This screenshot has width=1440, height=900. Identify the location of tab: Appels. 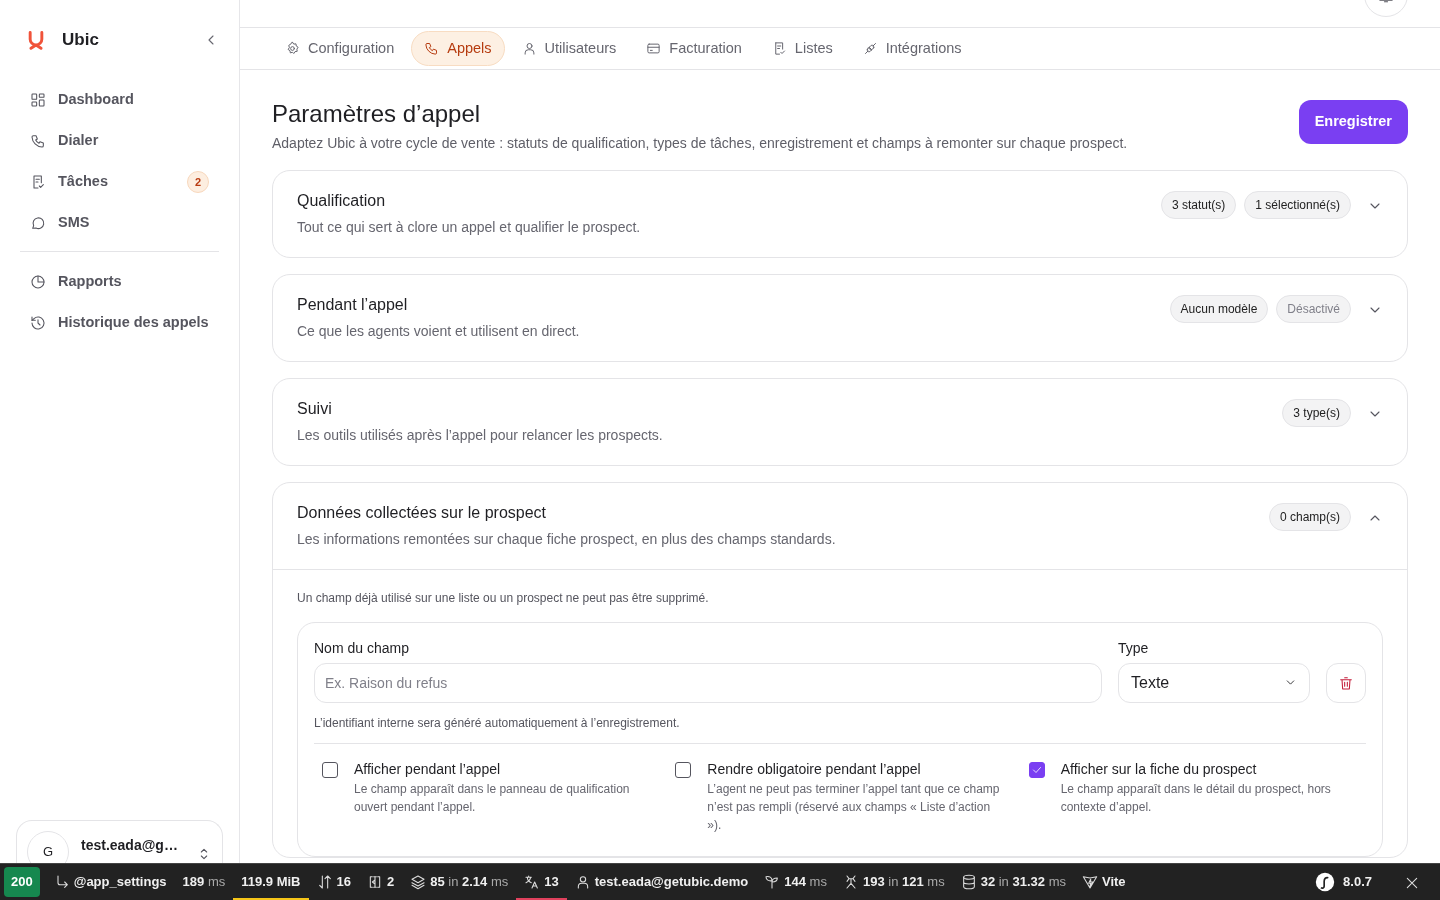
(458, 48).